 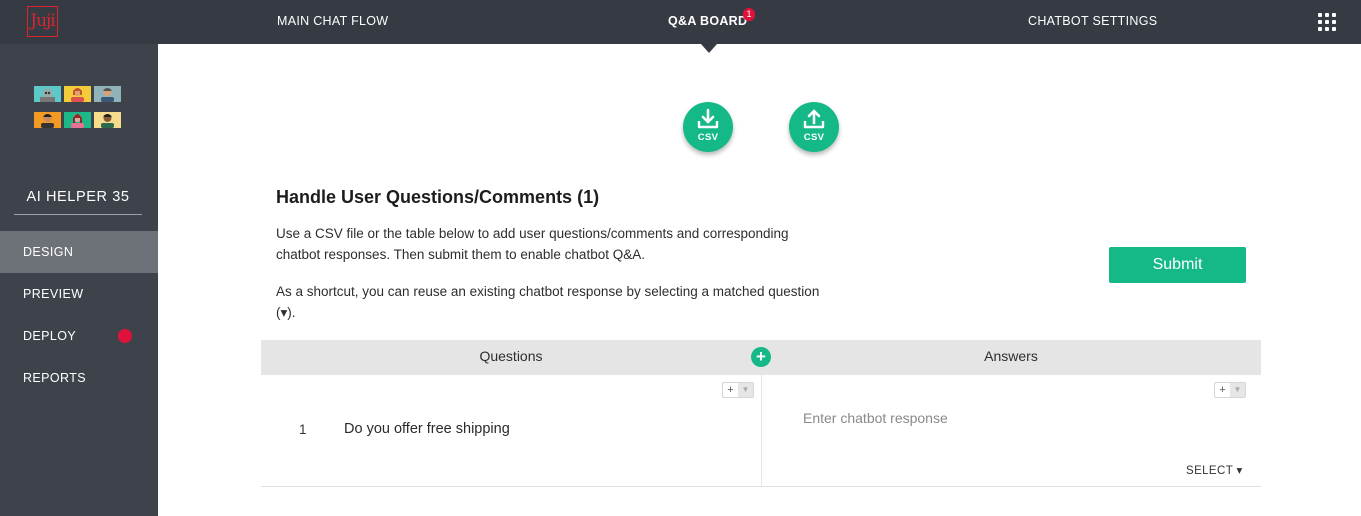 I want to click on chatbot-response-input, so click(x=995, y=418).